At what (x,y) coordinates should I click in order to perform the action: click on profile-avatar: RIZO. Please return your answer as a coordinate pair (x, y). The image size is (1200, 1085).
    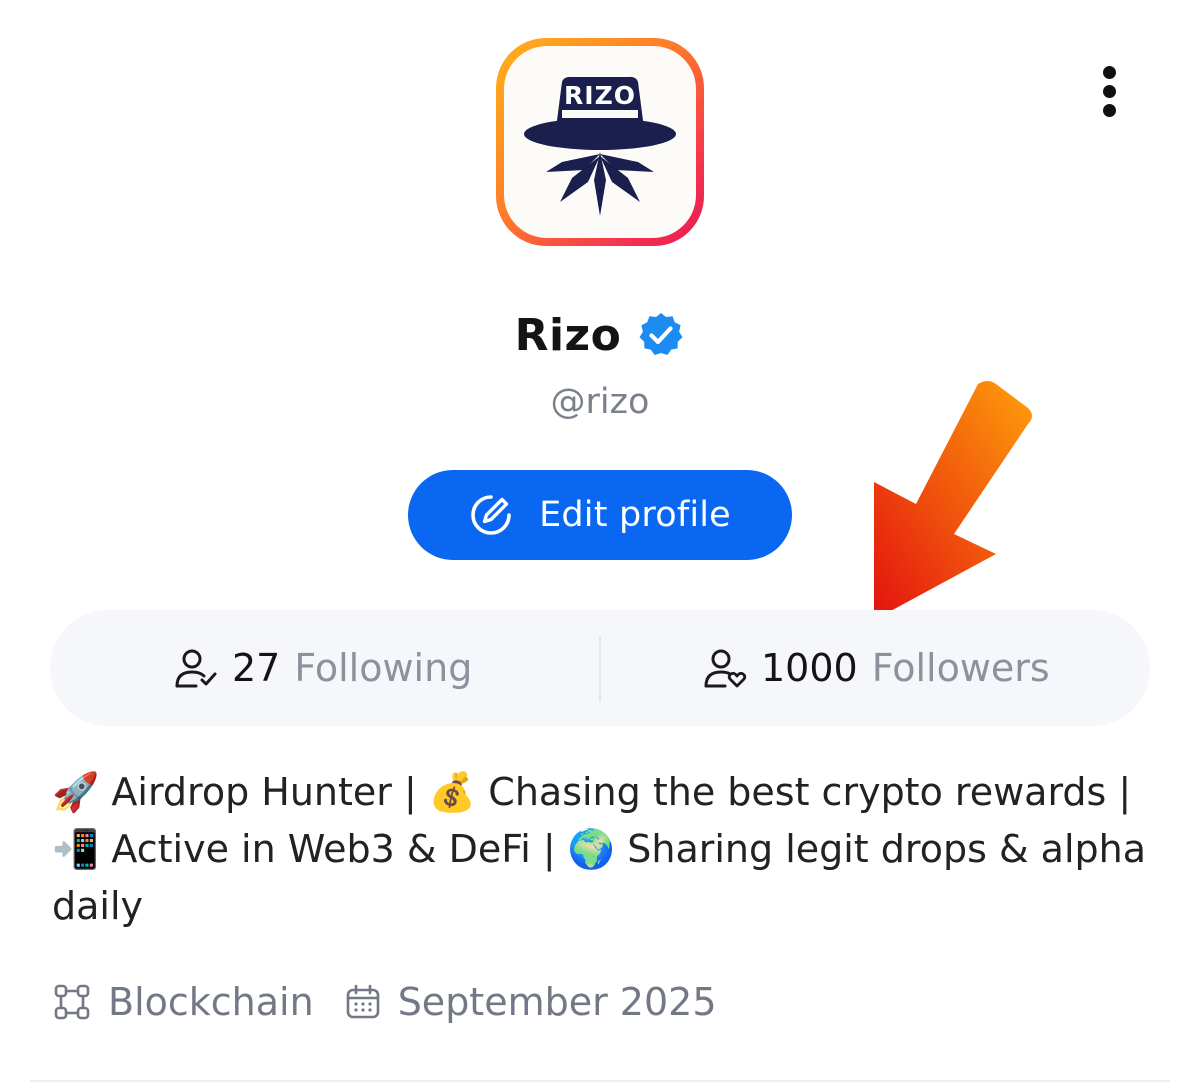
    Looking at the image, I should click on (600, 142).